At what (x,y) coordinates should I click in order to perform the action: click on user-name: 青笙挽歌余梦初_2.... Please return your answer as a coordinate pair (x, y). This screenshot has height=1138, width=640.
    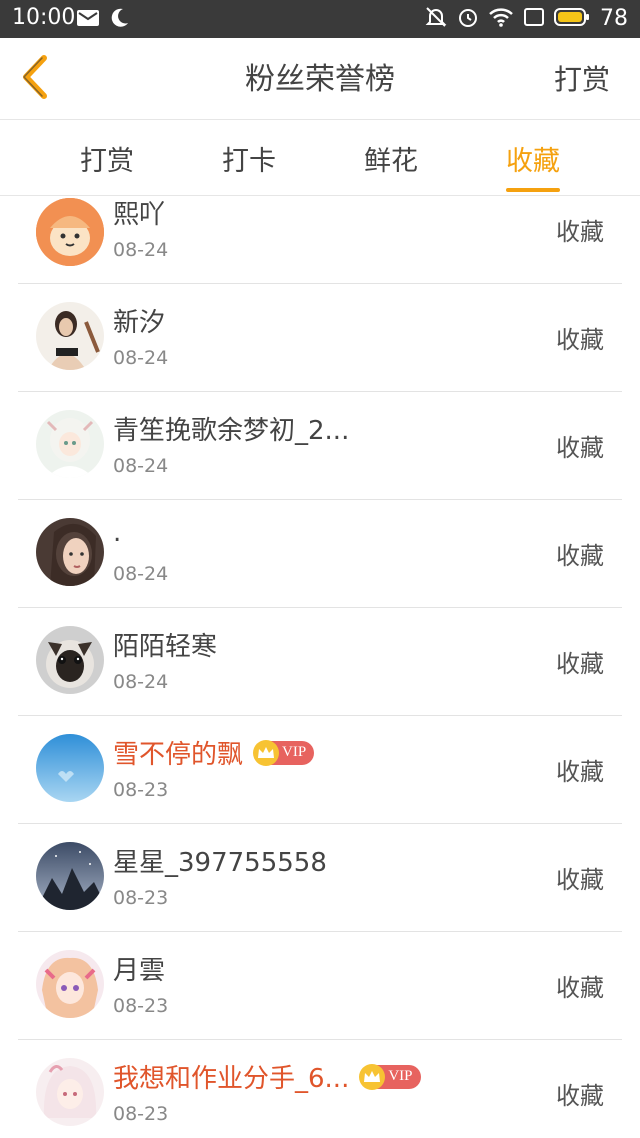
    Looking at the image, I should click on (231, 431).